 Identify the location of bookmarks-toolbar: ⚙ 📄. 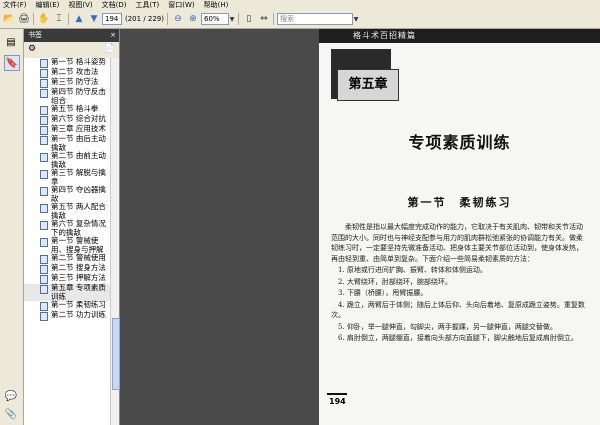
(71, 49).